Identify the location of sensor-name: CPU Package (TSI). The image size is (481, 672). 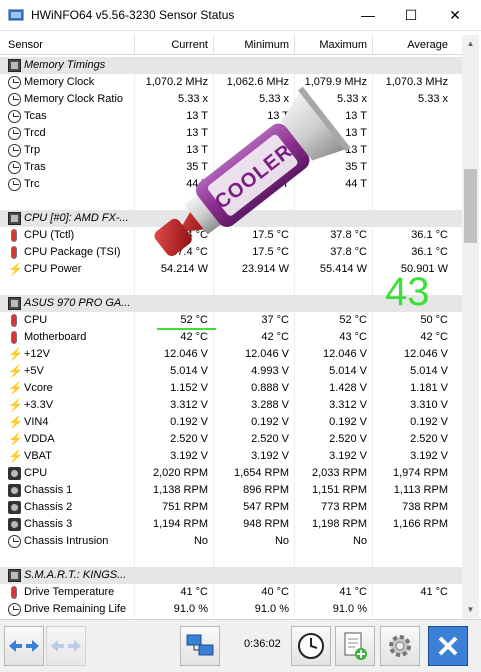
(72, 252).